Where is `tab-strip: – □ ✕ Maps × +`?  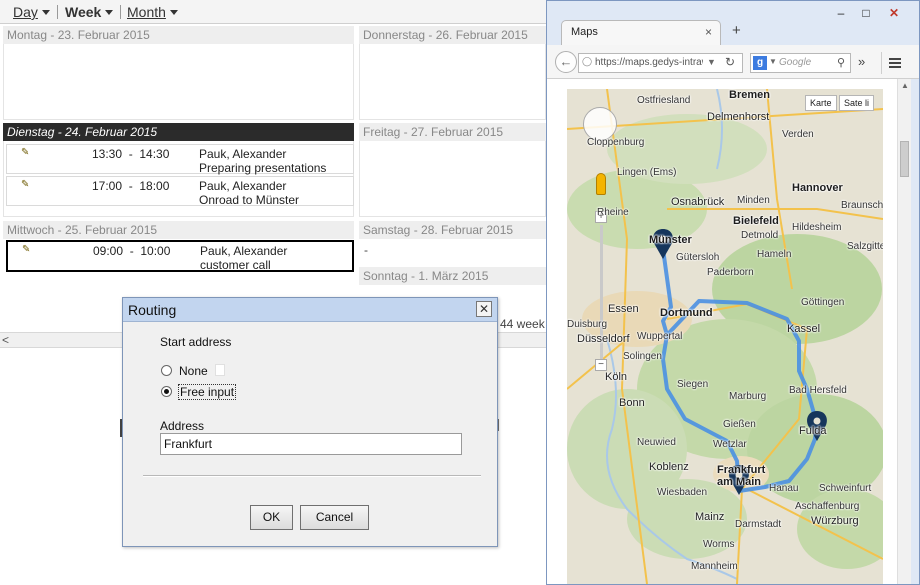
tab-strip: – □ ✕ Maps × + is located at coordinates (733, 23).